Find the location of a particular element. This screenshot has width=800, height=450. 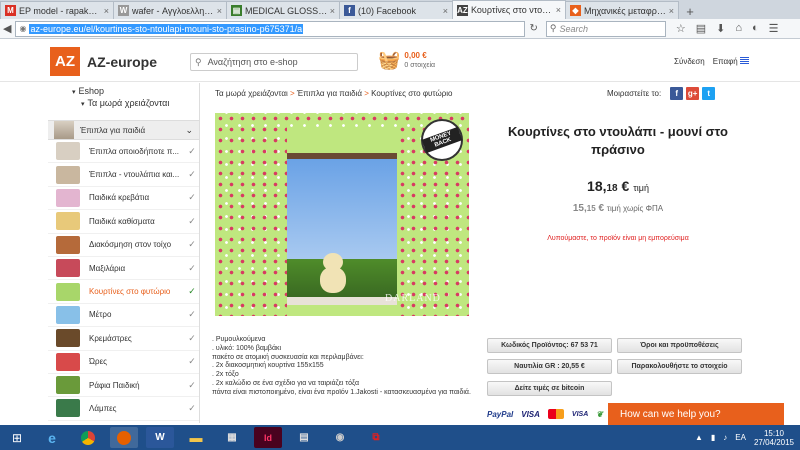

windows-start-icon: ⊞ is located at coordinates (17, 437).